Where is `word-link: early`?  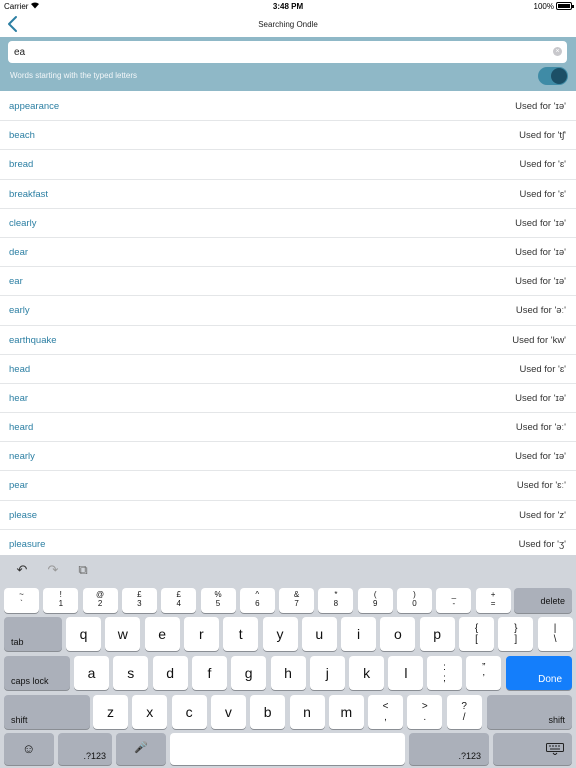
word-link: early is located at coordinates (19, 310).